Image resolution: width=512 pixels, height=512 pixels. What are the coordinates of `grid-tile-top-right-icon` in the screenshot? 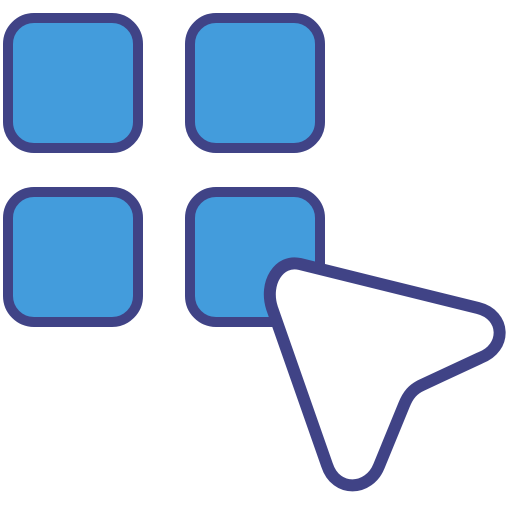 It's located at (255, 83).